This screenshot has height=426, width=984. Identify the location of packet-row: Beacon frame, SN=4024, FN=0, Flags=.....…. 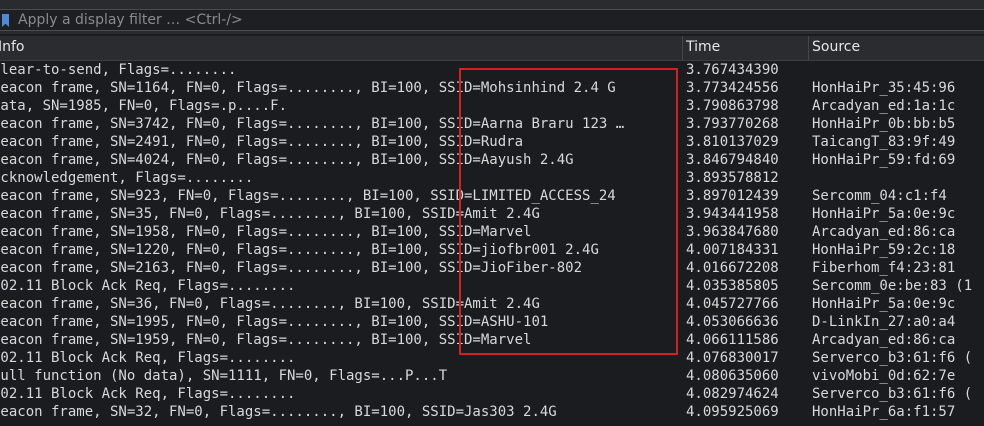
(492, 160).